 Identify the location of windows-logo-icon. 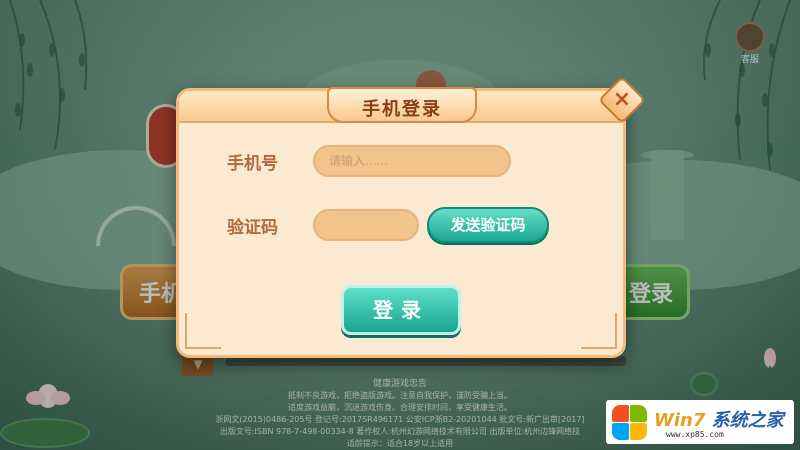
(629, 422).